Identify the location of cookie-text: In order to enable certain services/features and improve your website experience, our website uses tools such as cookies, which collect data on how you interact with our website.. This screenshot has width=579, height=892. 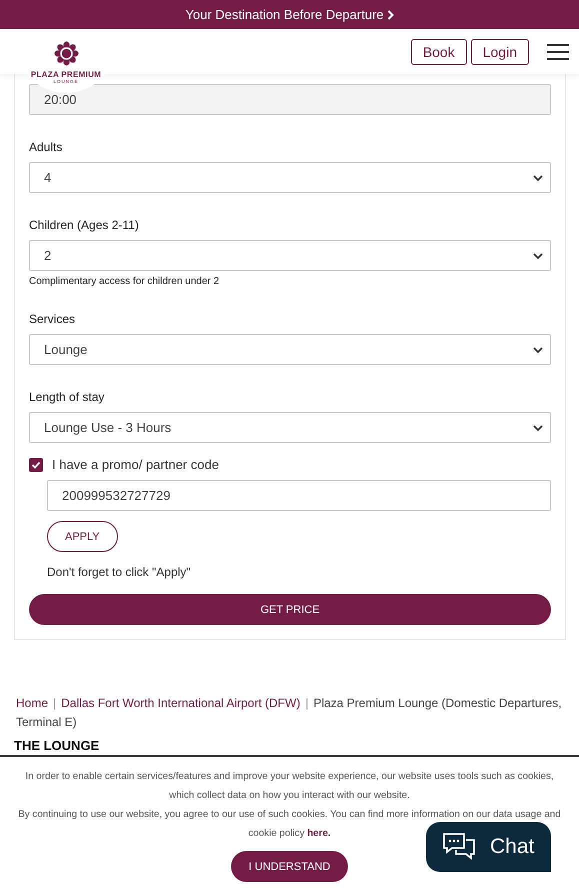
(289, 786).